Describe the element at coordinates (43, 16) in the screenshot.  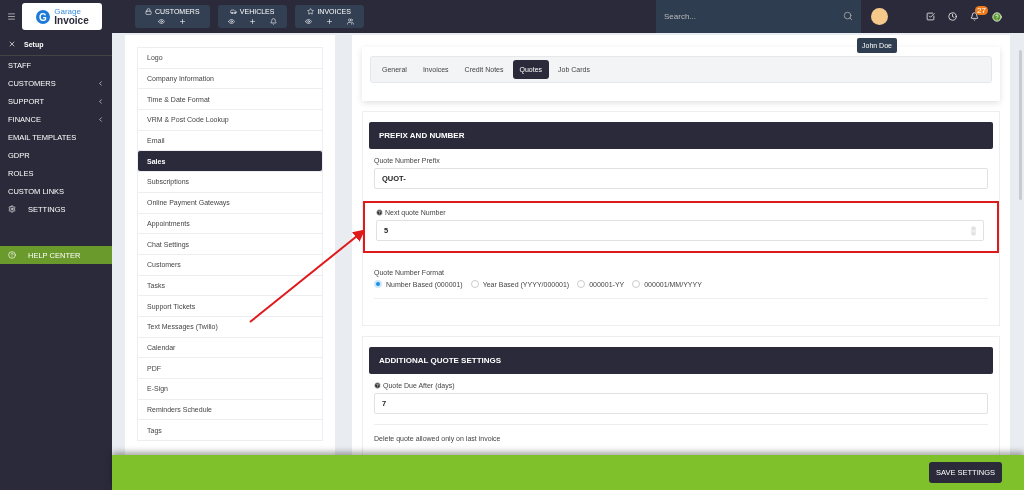
I see `logo-mark-icon: G` at that location.